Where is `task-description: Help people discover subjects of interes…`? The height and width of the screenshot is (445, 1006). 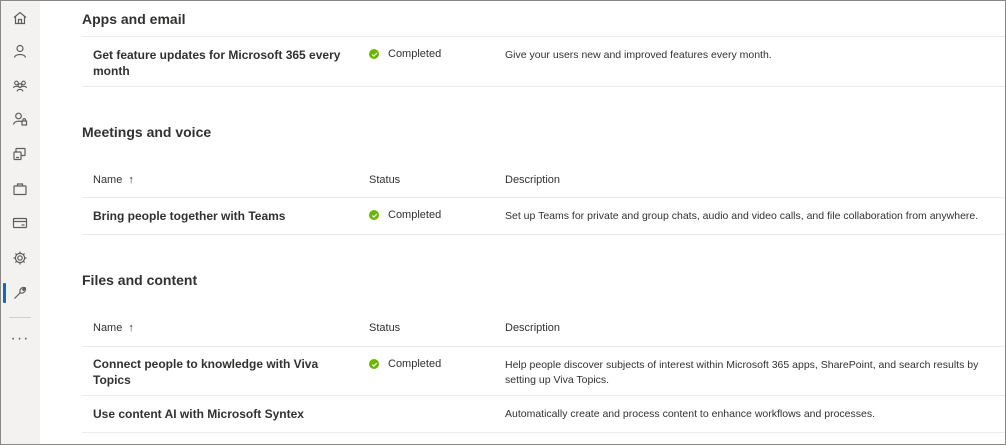 task-description: Help people discover subjects of interes… is located at coordinates (742, 372).